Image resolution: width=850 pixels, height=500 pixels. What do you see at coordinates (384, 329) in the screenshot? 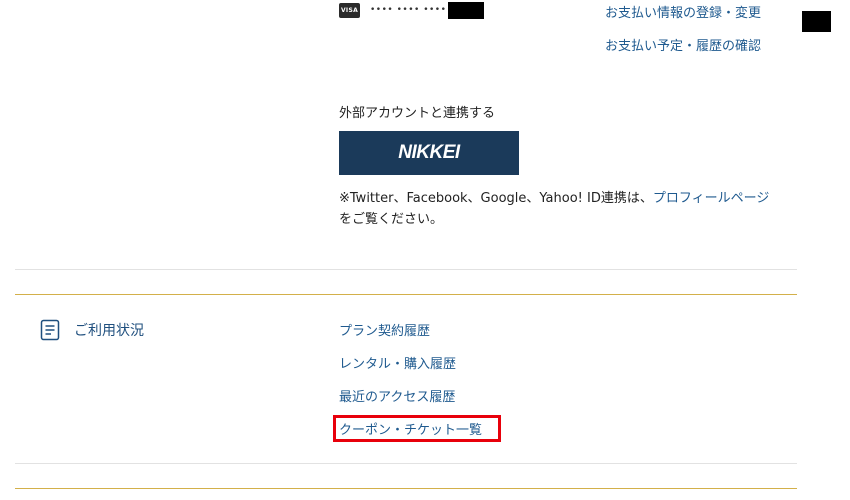
I see `plan-contract-history-link: プラン契約履歴` at bounding box center [384, 329].